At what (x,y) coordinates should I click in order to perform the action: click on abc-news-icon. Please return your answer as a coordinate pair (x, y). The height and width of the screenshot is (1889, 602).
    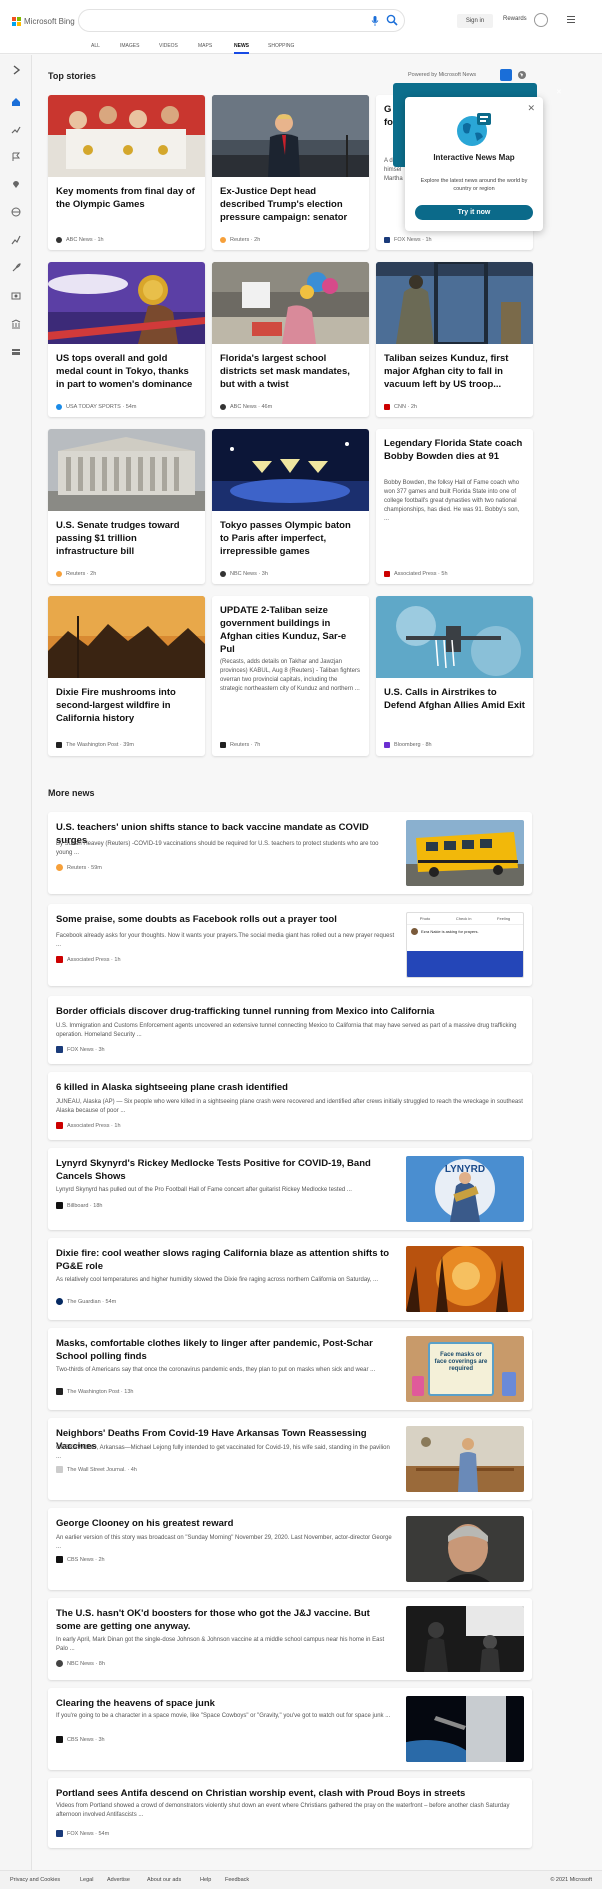
    Looking at the image, I should click on (59, 240).